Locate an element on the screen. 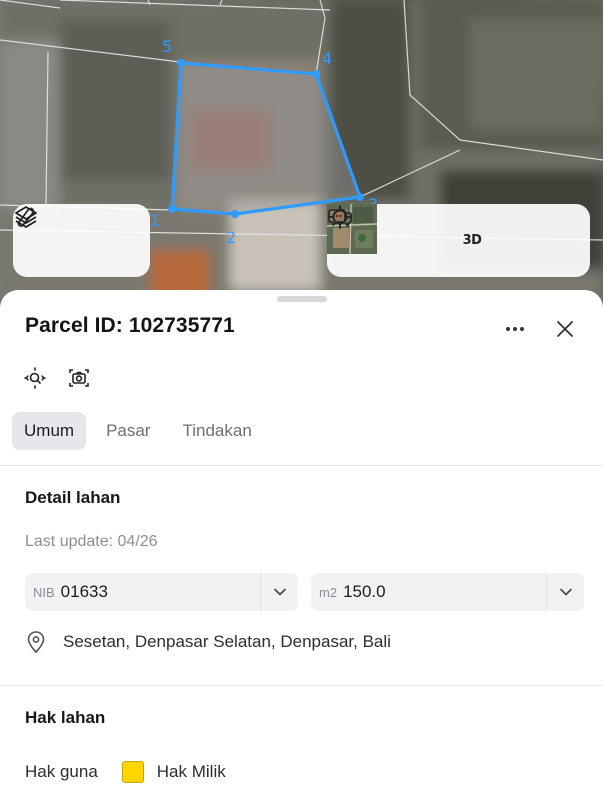 The width and height of the screenshot is (603, 804). tab-pasar: Pasar is located at coordinates (128, 431).